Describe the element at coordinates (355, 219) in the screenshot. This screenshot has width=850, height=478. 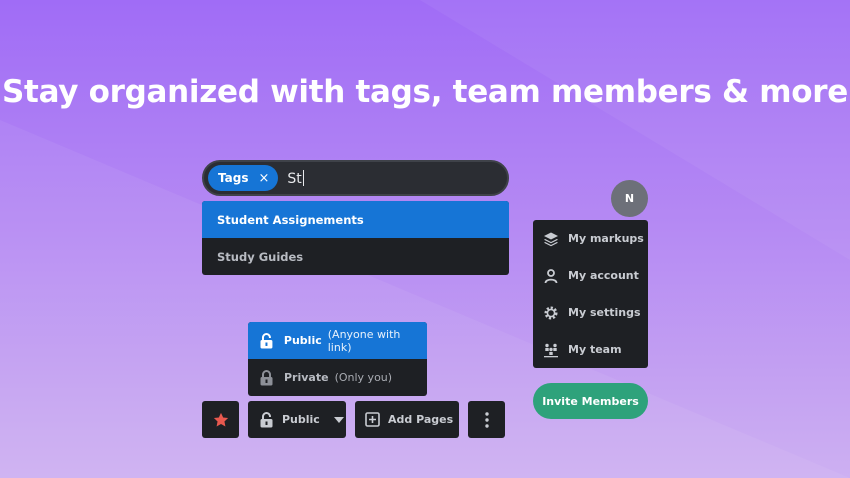
I see `suggestion-item: Student Assignements` at that location.